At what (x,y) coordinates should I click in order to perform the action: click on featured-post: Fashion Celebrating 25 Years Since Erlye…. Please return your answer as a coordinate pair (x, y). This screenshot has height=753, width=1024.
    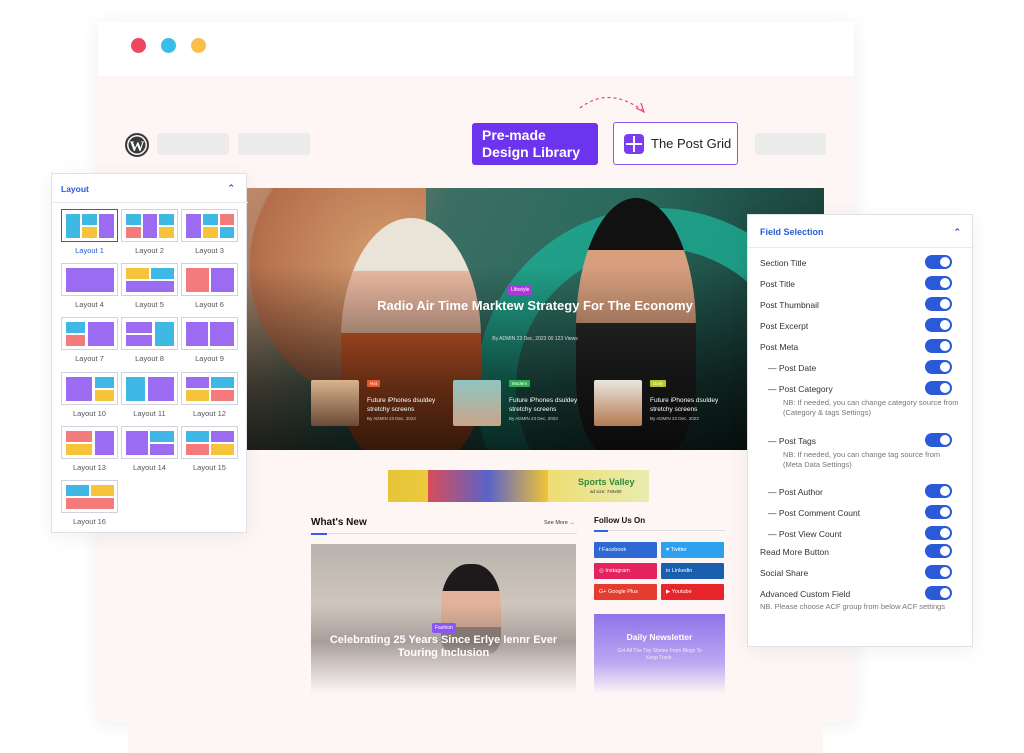
    Looking at the image, I should click on (443, 619).